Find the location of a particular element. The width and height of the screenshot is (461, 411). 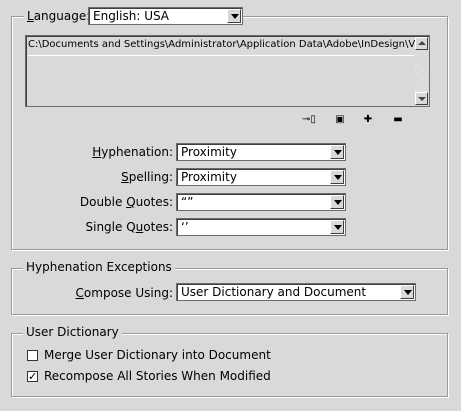

compose-using-value: User Dictionary and Document is located at coordinates (274, 292).